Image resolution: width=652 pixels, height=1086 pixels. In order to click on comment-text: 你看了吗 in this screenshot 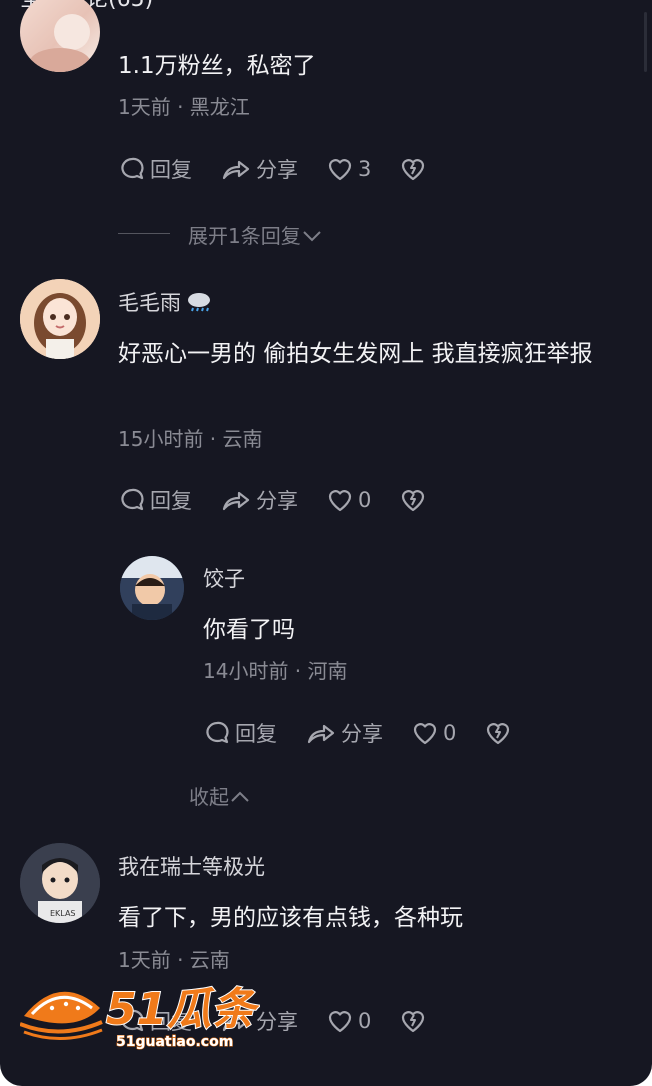, I will do `click(249, 630)`.